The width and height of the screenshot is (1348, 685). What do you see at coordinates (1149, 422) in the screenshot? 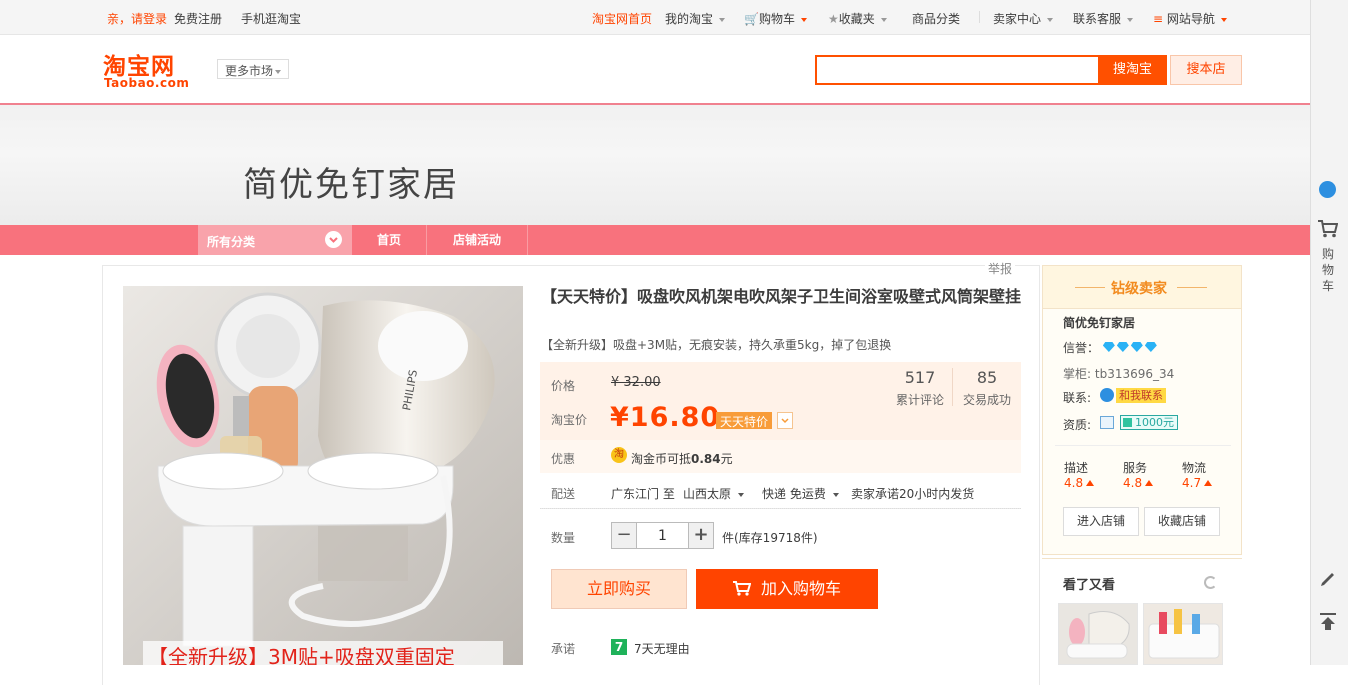
I see `deposit-badge: 1000元` at bounding box center [1149, 422].